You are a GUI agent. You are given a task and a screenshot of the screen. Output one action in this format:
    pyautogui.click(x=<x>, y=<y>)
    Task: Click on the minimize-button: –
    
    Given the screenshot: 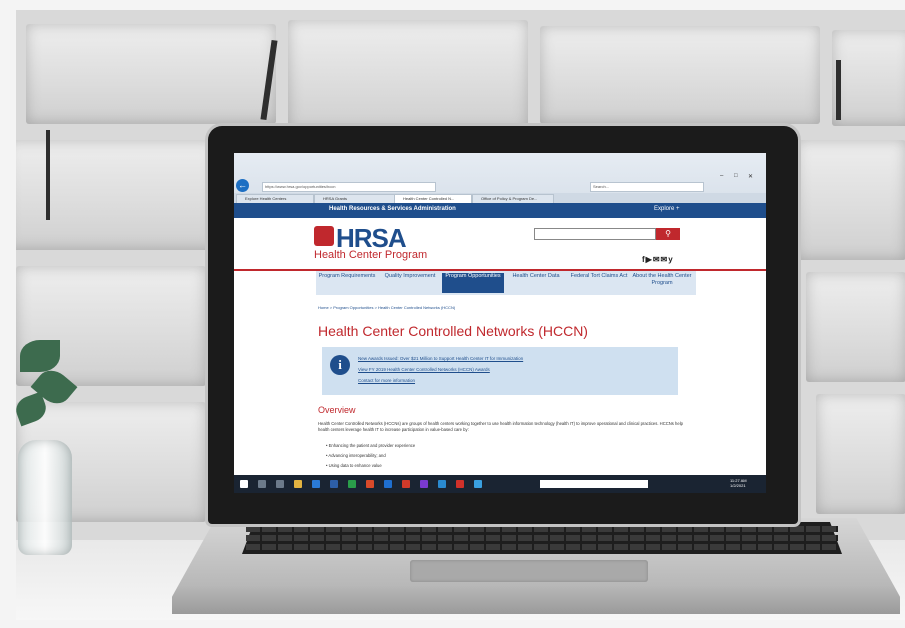 What is the action you would take?
    pyautogui.click(x=721, y=176)
    